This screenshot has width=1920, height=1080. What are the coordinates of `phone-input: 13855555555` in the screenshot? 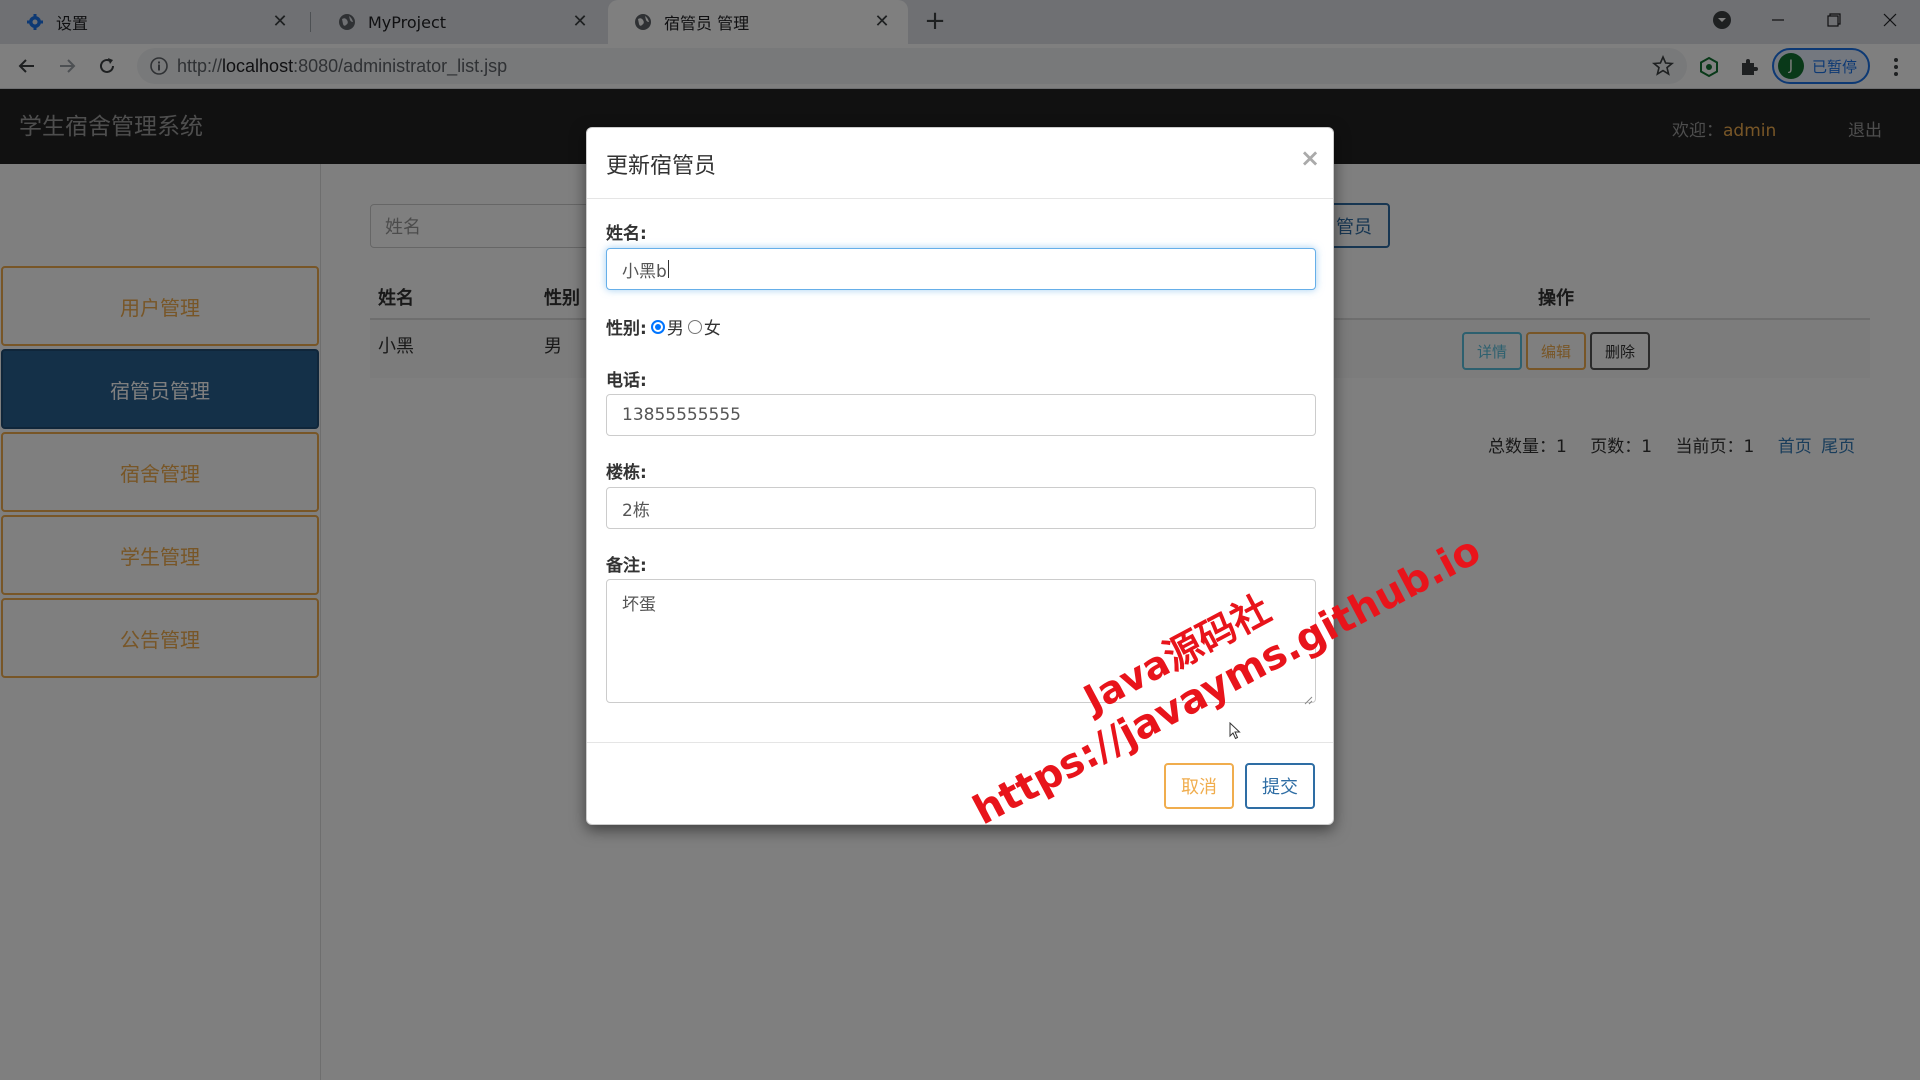 It's located at (961, 415).